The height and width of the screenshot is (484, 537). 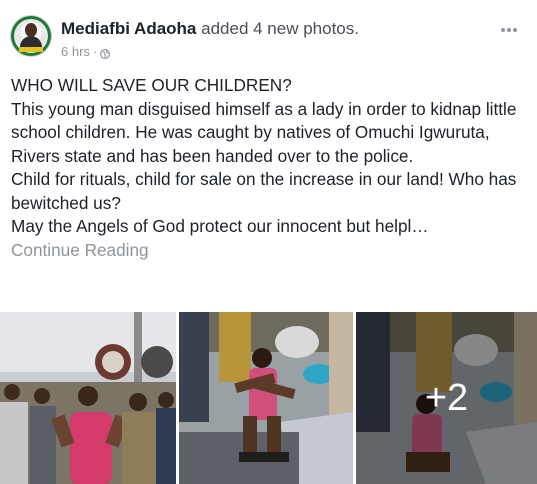 I want to click on post-meta: 6 hrs ·, so click(x=86, y=51).